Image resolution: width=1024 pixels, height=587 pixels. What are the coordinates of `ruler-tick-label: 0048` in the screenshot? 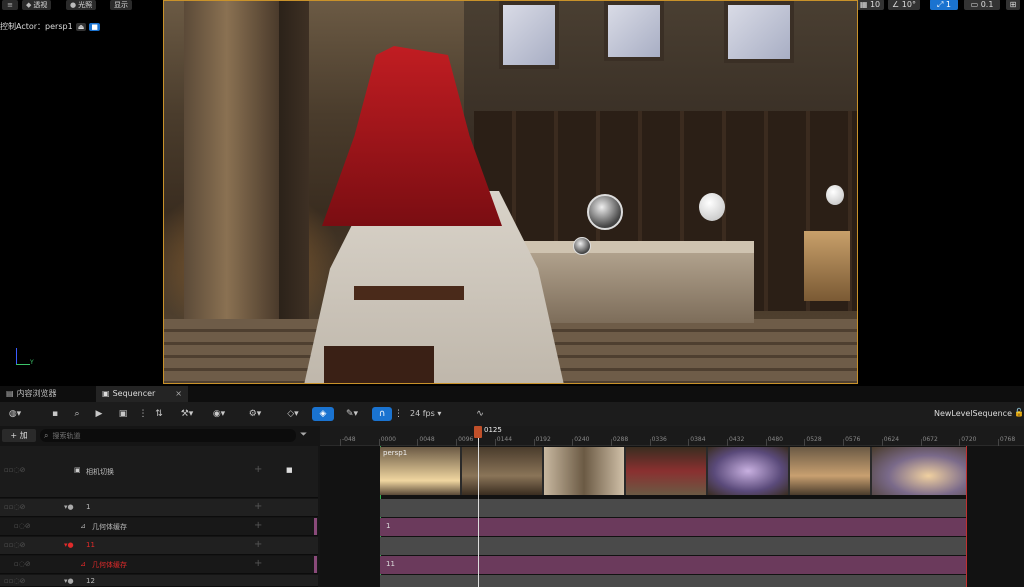 It's located at (427, 439).